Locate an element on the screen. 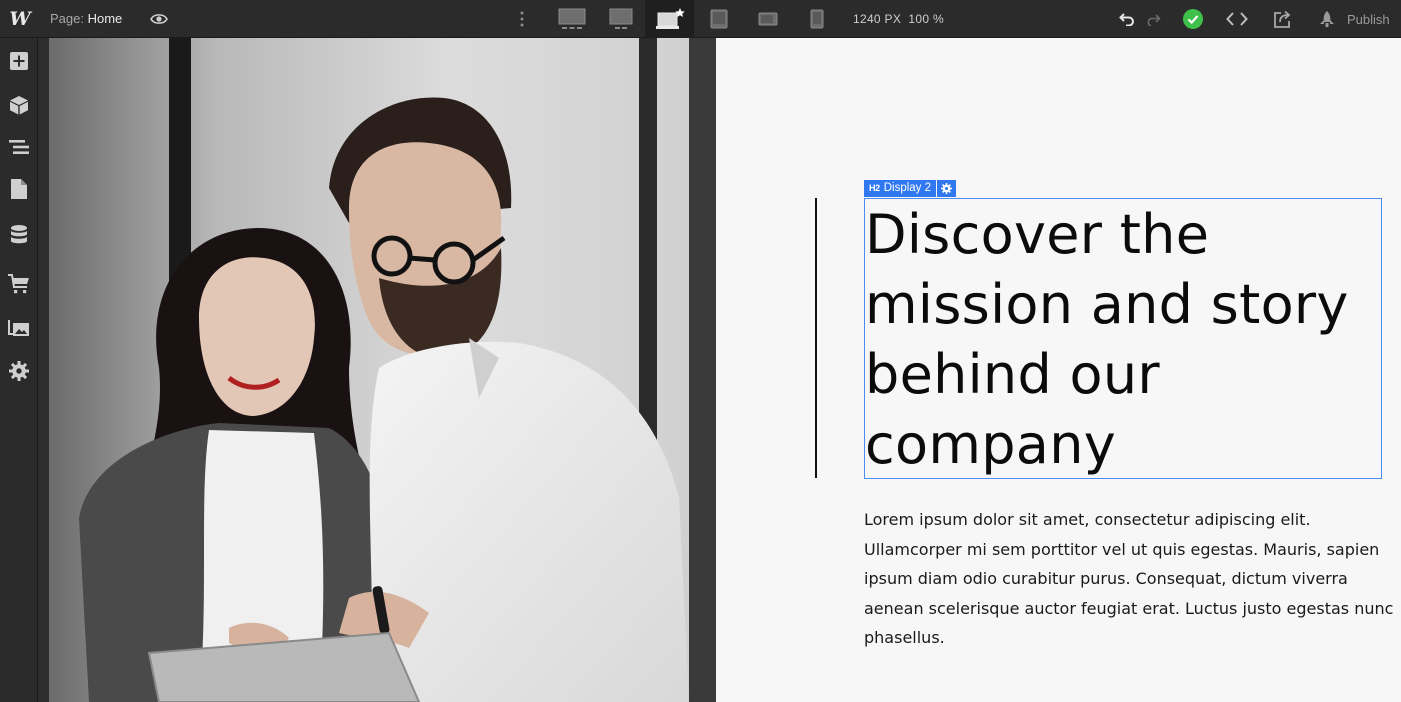  navigator-panel-button is located at coordinates (19, 147).